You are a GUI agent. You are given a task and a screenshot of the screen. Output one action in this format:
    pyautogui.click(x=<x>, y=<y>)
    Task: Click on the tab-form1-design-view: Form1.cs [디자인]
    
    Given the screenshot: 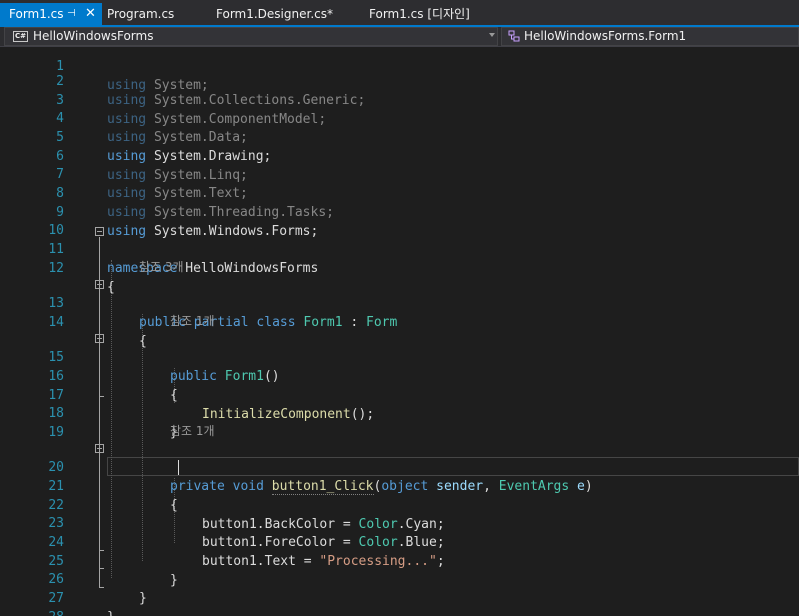 What is the action you would take?
    pyautogui.click(x=430, y=14)
    